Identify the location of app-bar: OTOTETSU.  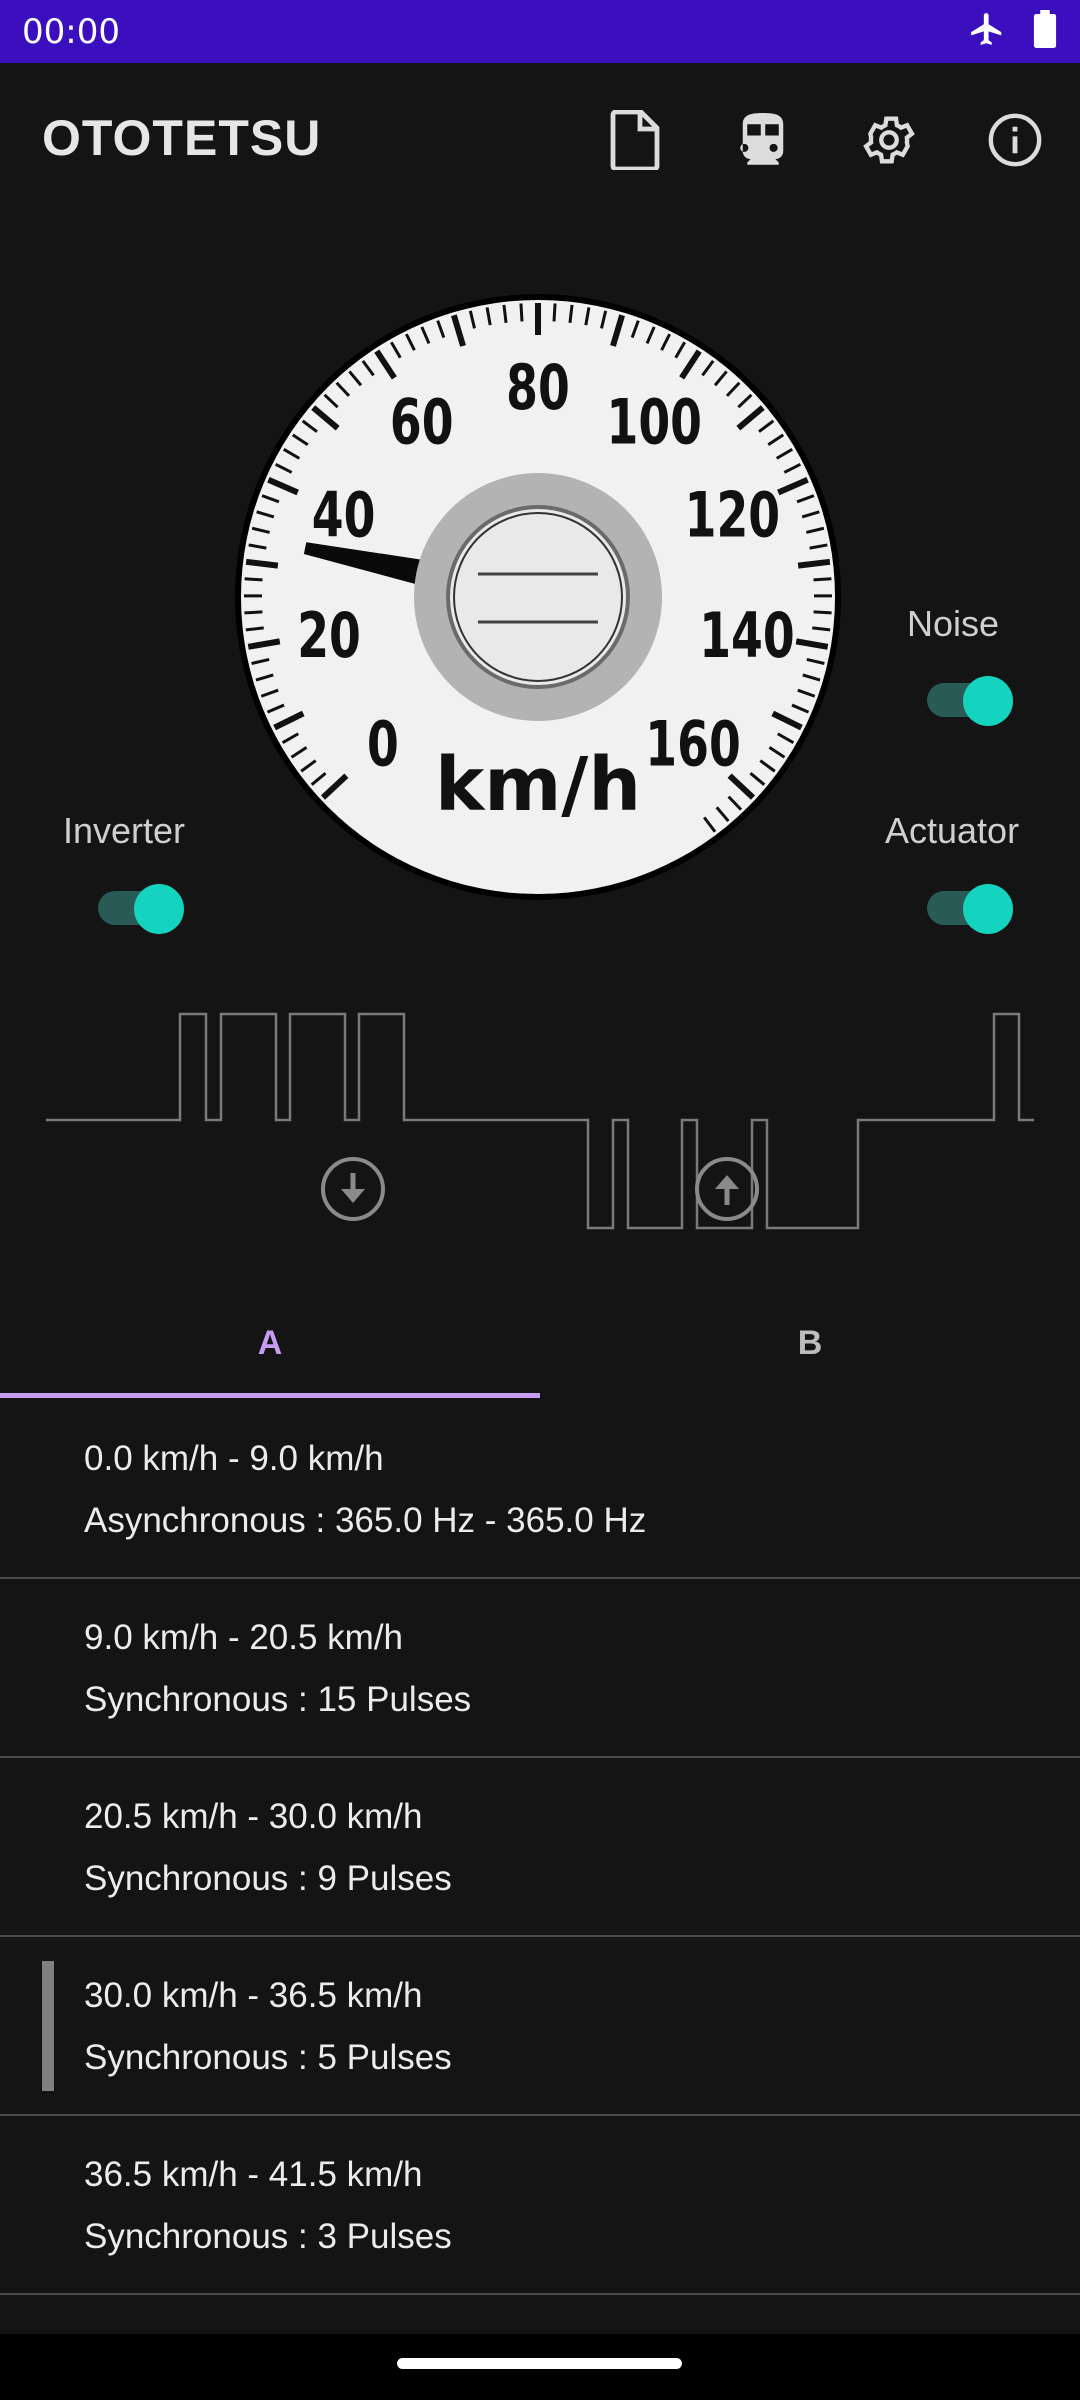
(540, 138).